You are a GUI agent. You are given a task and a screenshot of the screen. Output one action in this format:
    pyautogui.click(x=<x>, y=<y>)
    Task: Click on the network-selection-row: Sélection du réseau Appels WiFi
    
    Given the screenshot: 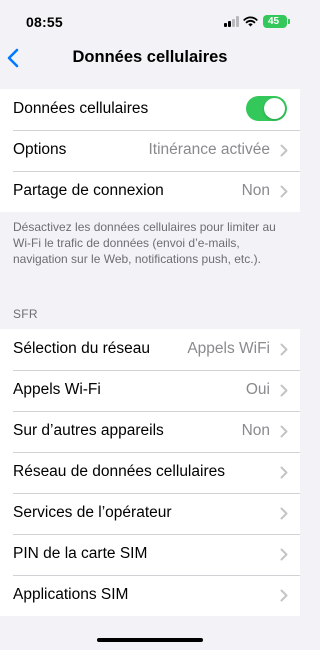 What is the action you would take?
    pyautogui.click(x=150, y=349)
    